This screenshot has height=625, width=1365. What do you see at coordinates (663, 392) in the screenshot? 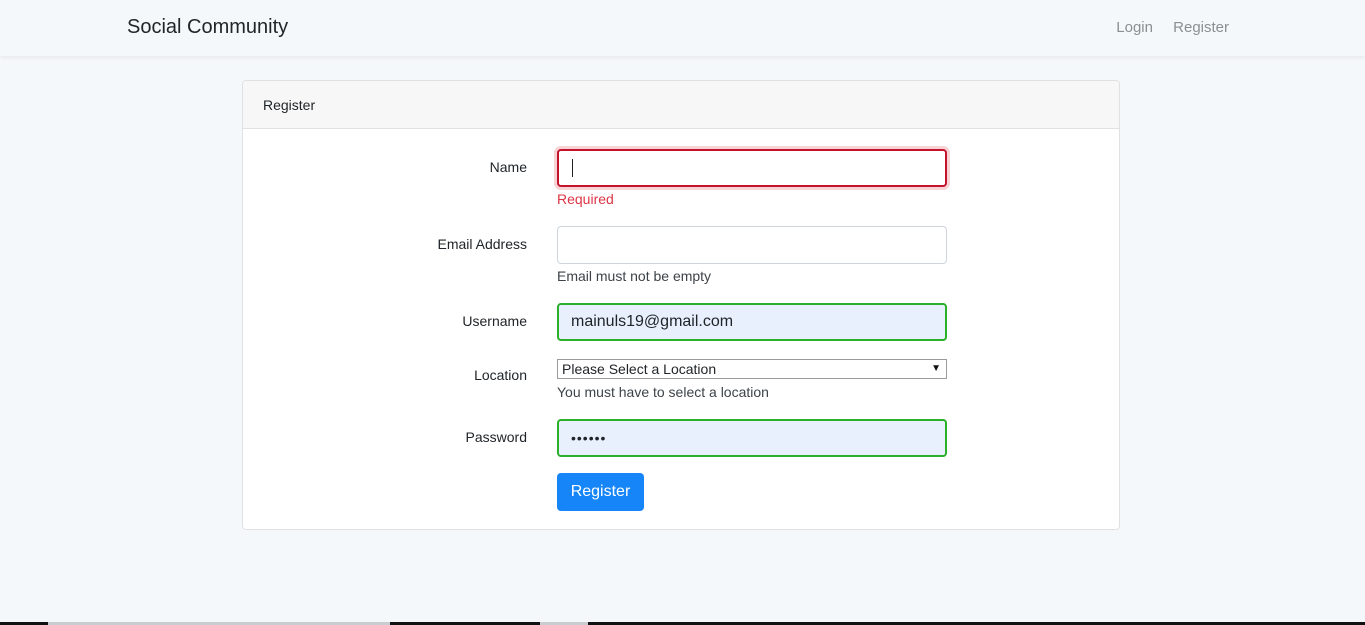
I see `location-help: You must have to select a location` at bounding box center [663, 392].